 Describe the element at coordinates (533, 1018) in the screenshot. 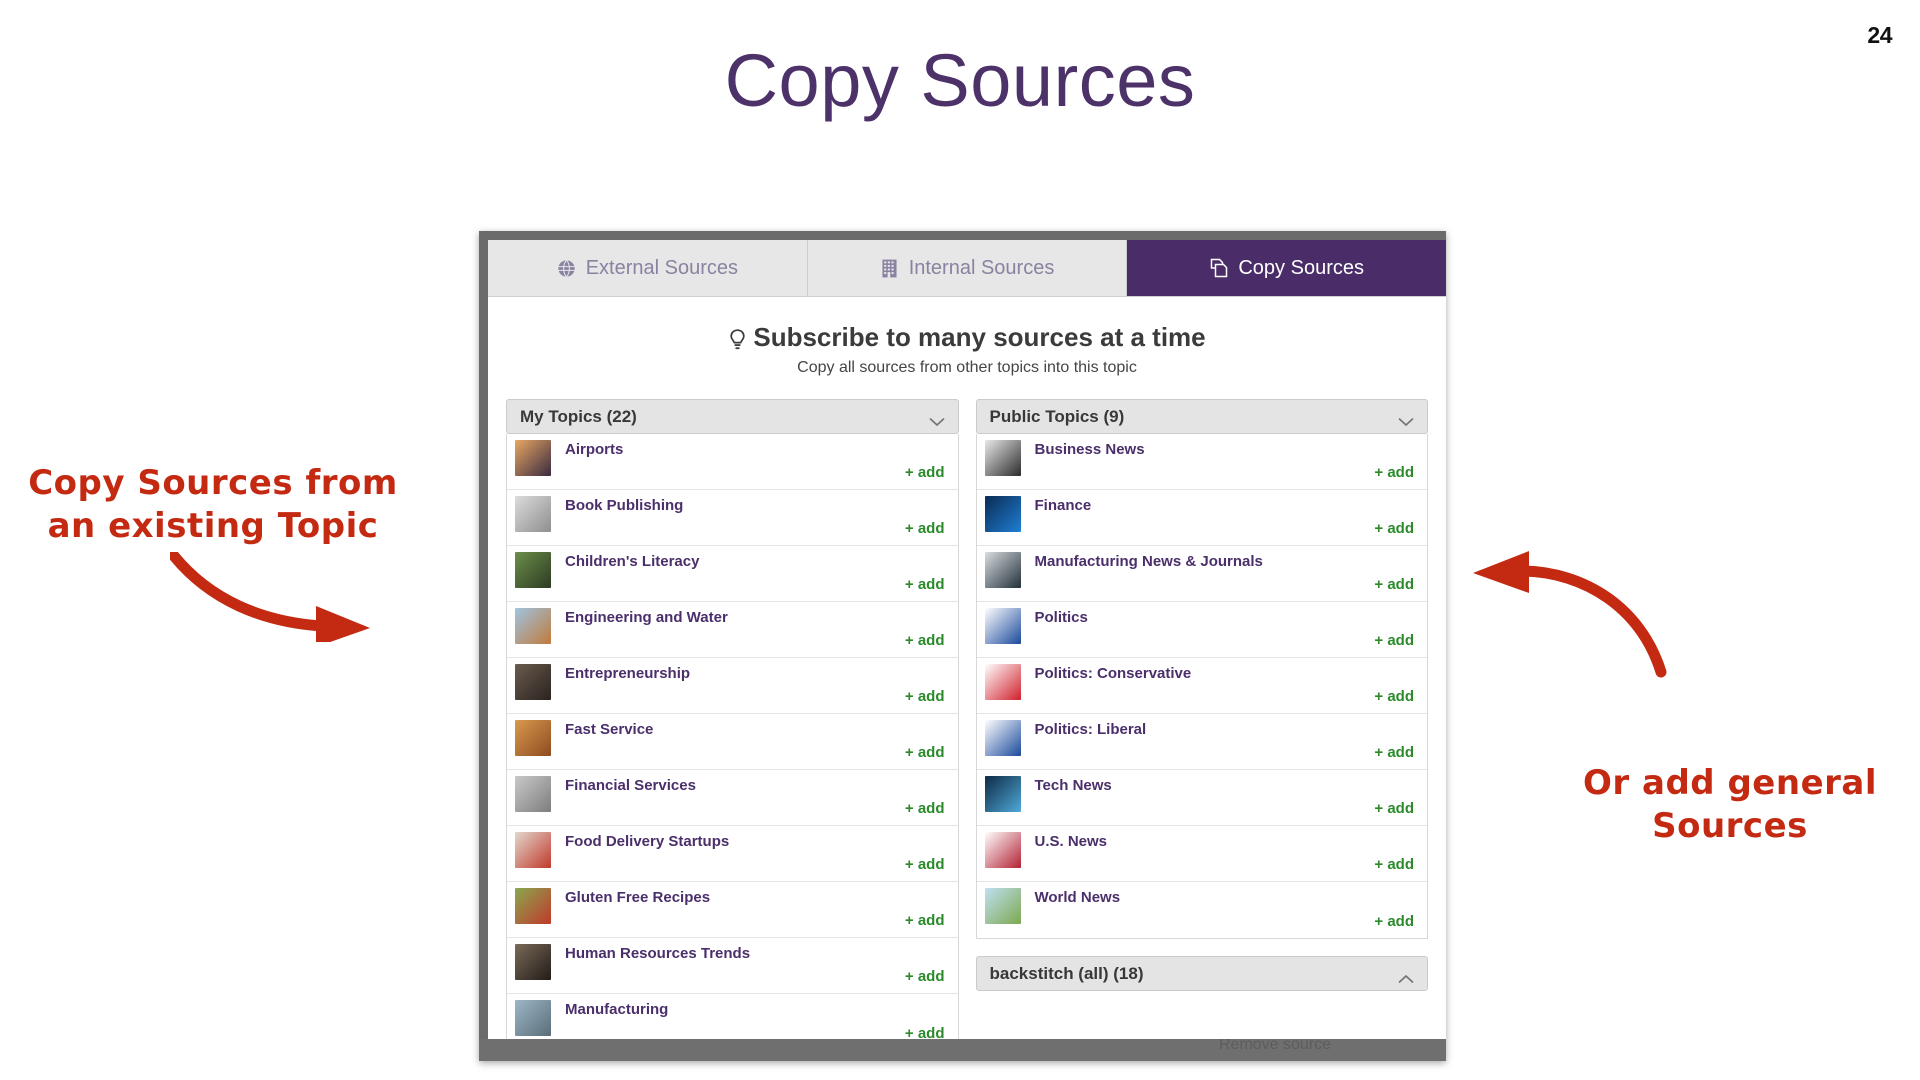

I see `manufacturing-thumb` at that location.